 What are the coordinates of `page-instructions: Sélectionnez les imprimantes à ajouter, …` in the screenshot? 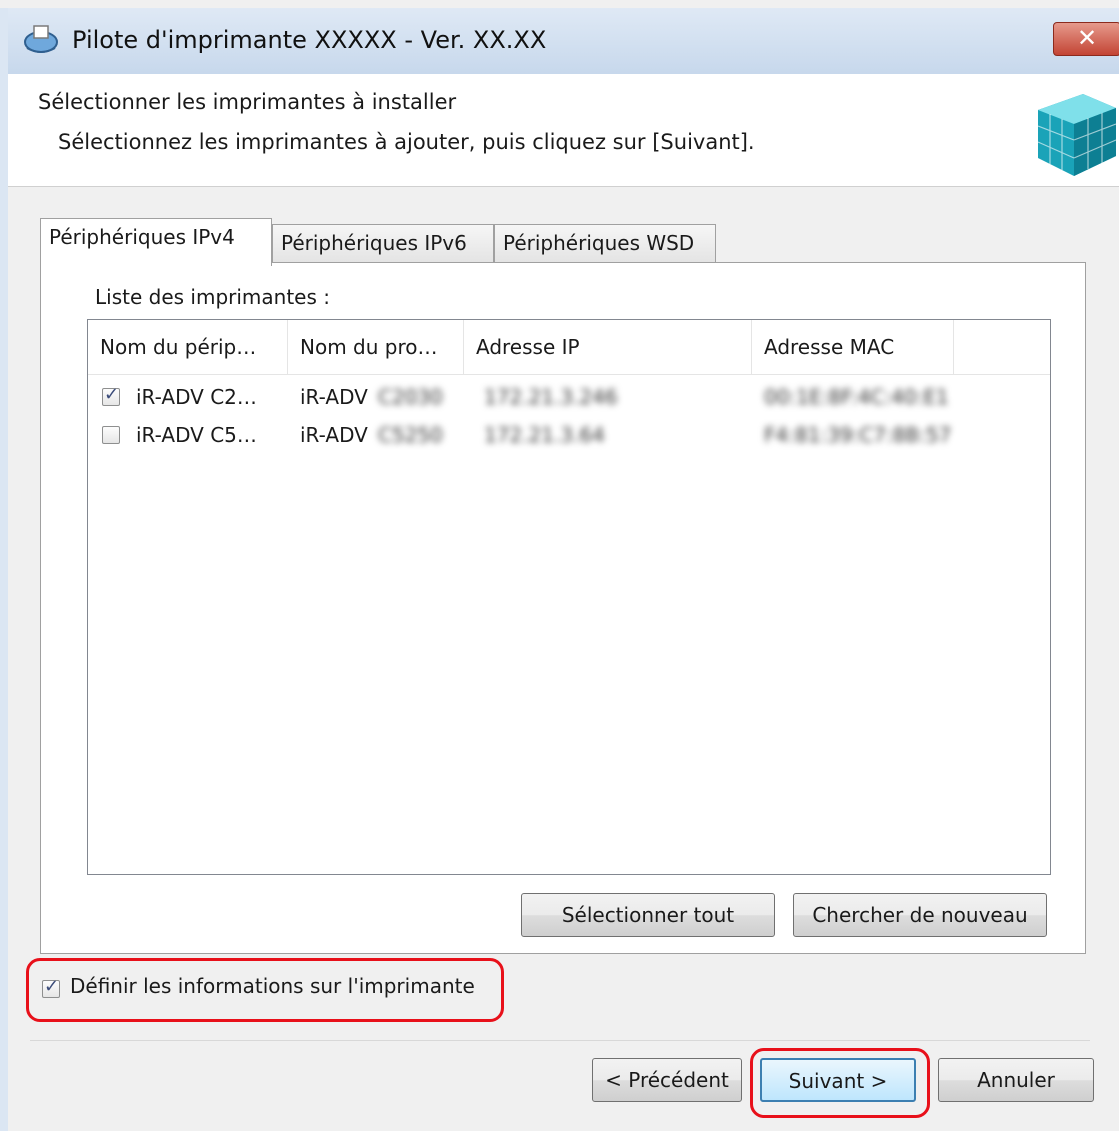 It's located at (406, 142).